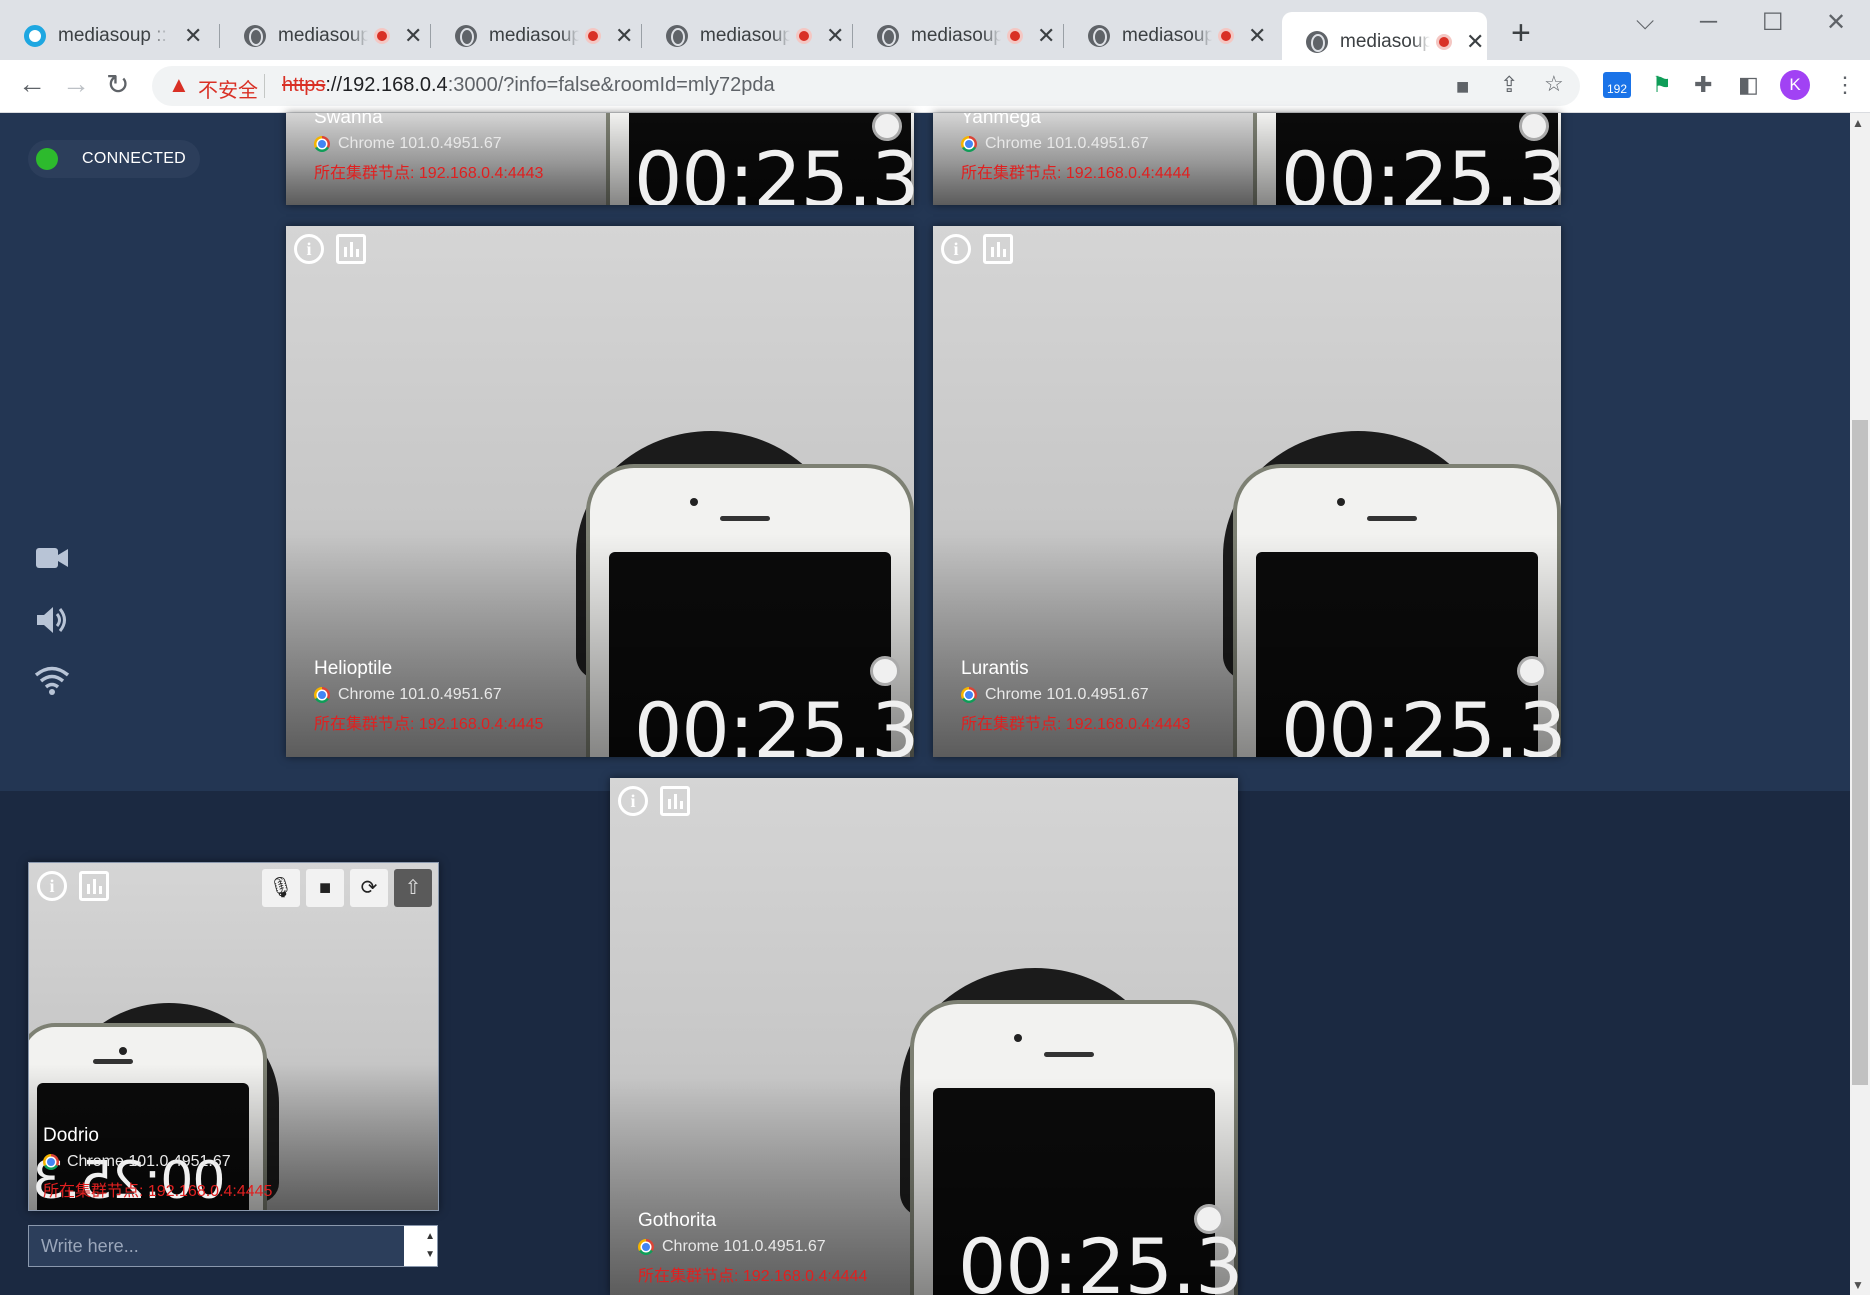 Image resolution: width=1870 pixels, height=1295 pixels. I want to click on speaker-icon, so click(52, 620).